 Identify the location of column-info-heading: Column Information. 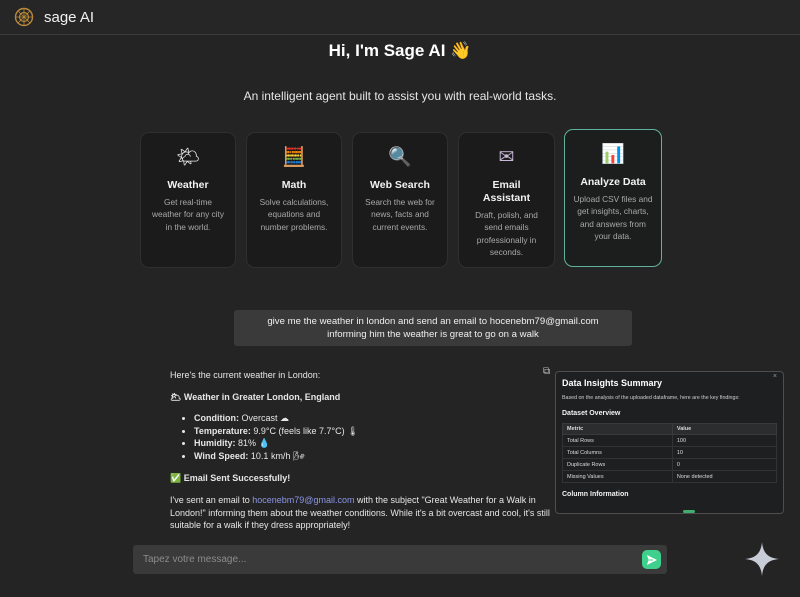
(595, 494).